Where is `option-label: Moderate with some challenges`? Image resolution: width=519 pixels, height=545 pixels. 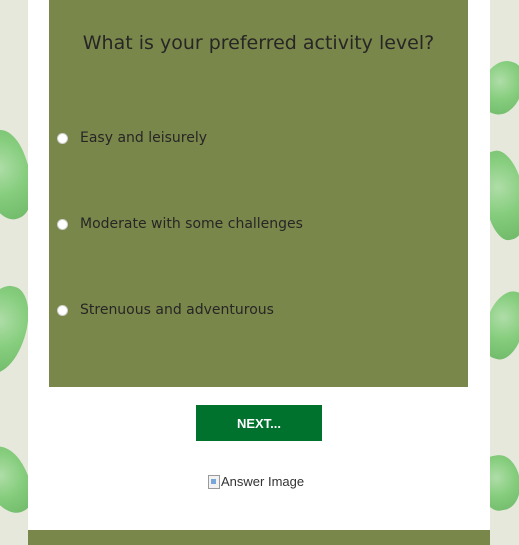 option-label: Moderate with some challenges is located at coordinates (191, 224).